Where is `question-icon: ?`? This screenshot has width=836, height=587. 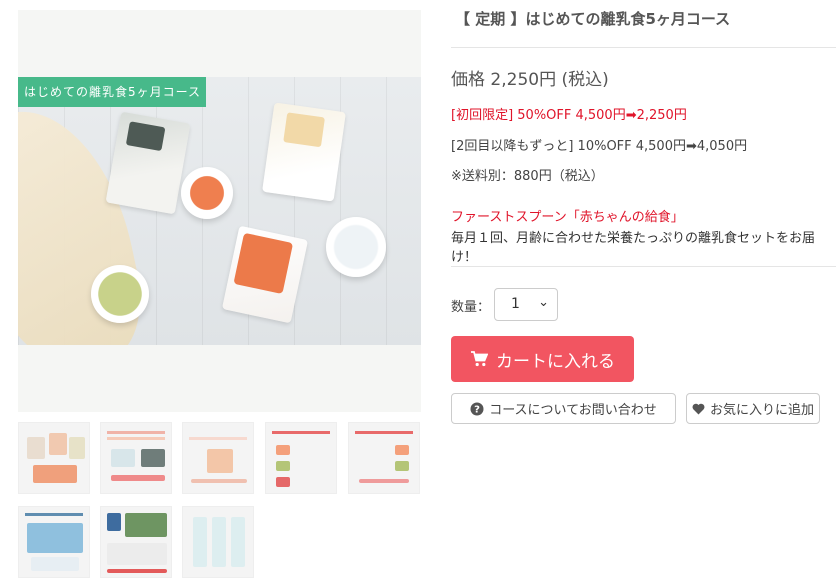
question-icon: ? is located at coordinates (477, 408).